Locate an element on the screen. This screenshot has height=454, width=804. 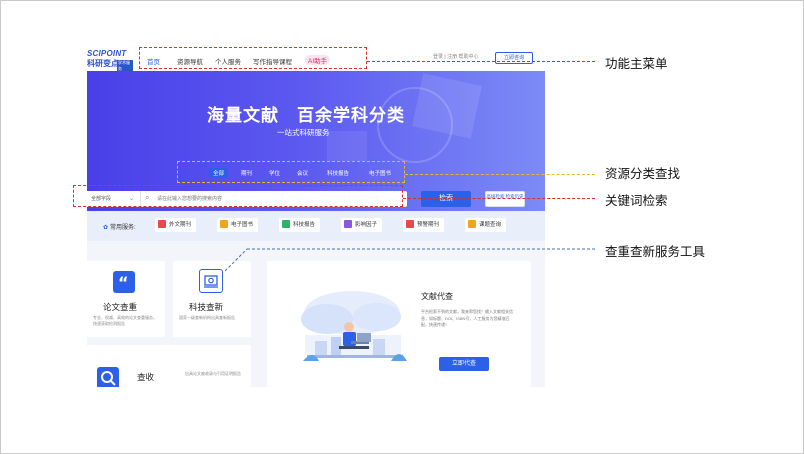
advanced-search-button: 高级检索 检索历史 is located at coordinates (505, 199).